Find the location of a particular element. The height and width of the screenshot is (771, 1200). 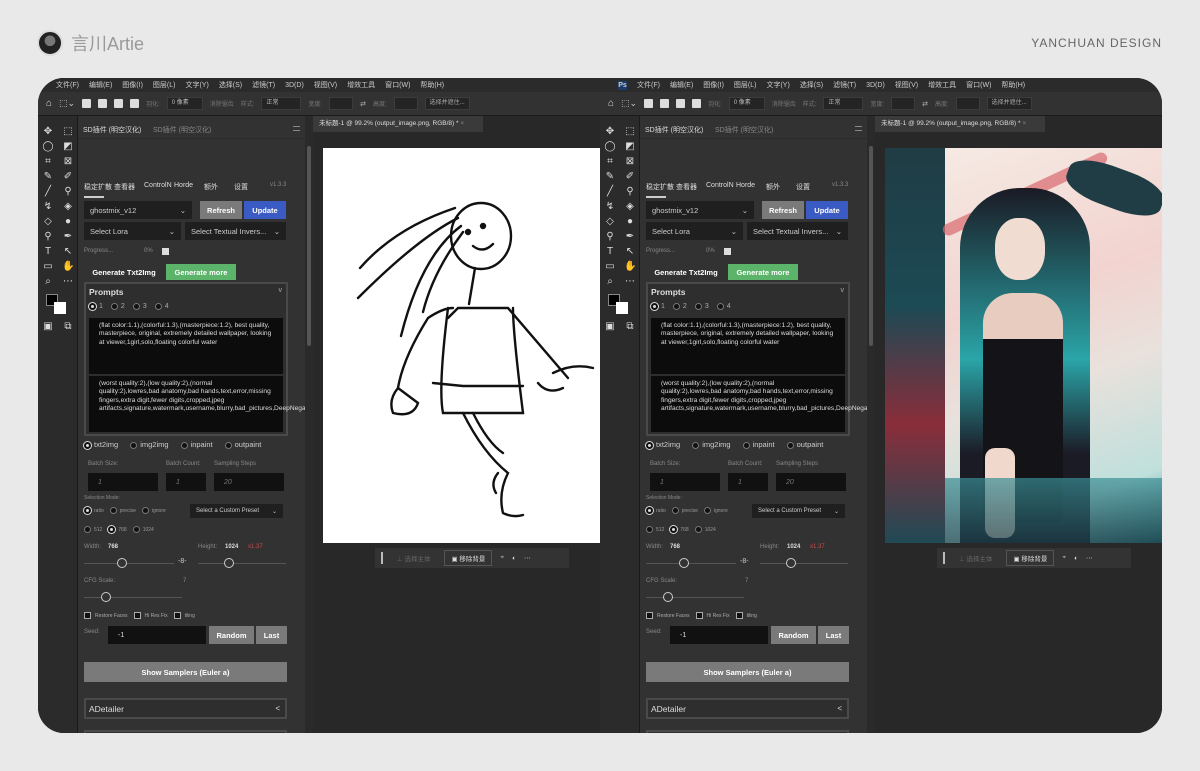

feather-input: 0 像素 is located at coordinates (184, 103).